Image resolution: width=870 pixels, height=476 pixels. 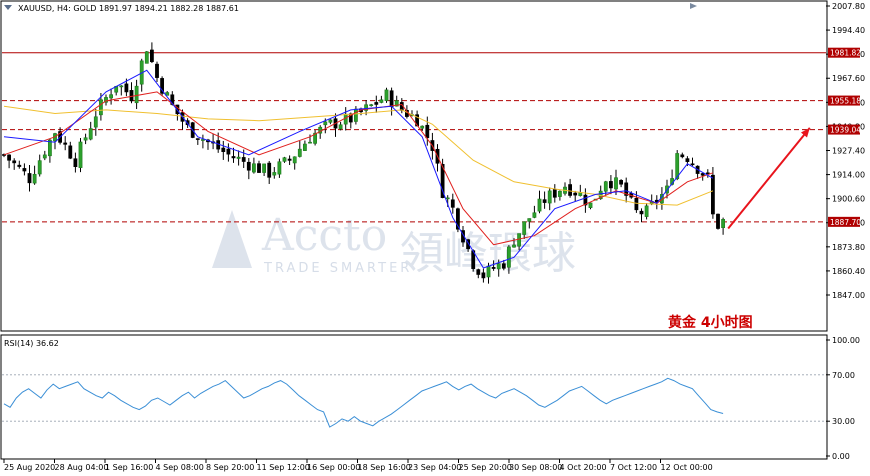 What do you see at coordinates (848, 30) in the screenshot?
I see `price-tick-label: 1994.40` at bounding box center [848, 30].